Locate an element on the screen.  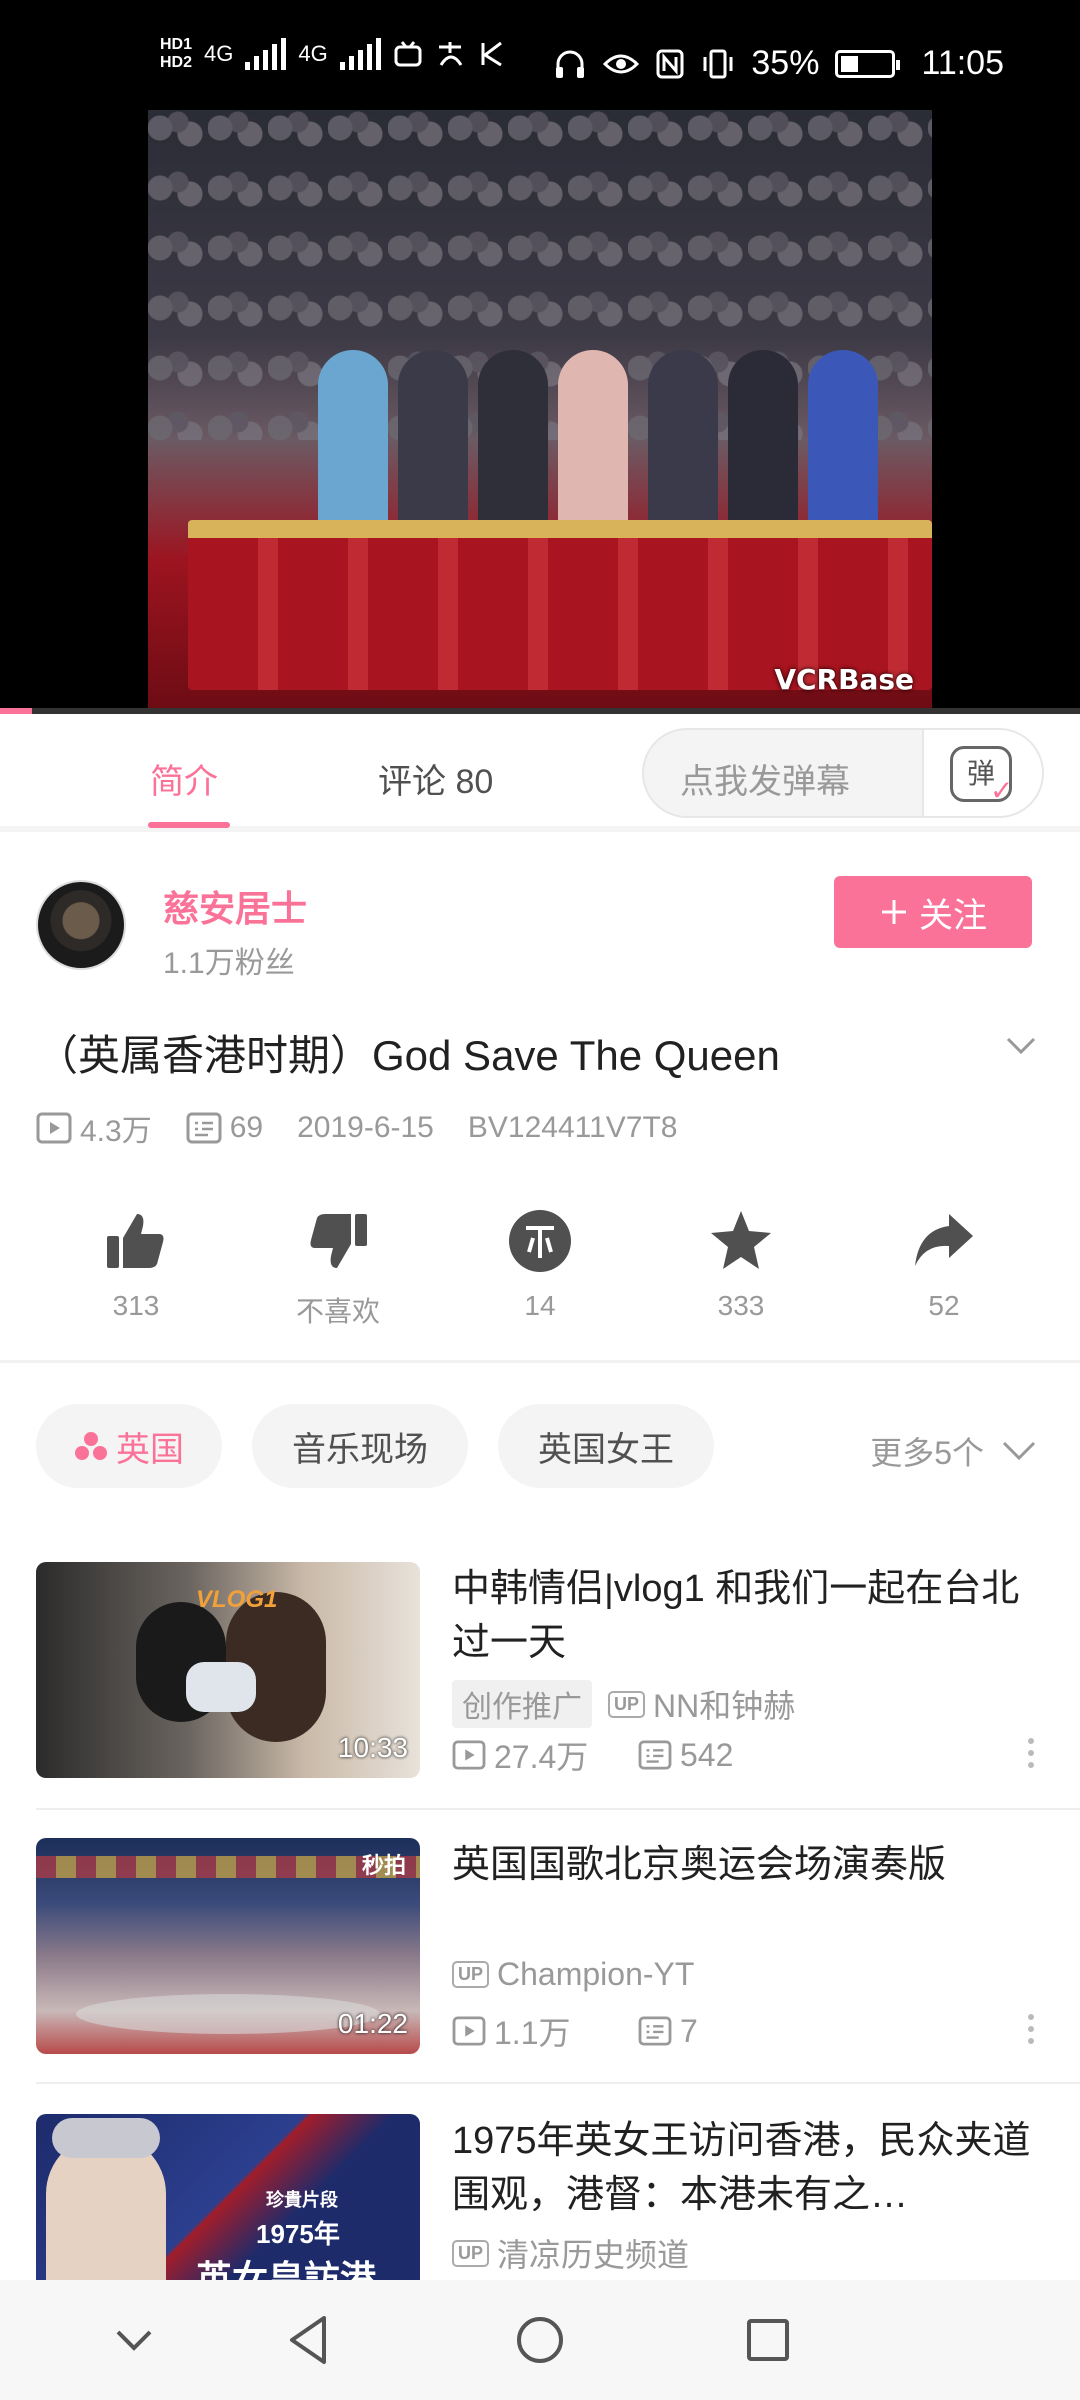
star-icon is located at coordinates (741, 1240).